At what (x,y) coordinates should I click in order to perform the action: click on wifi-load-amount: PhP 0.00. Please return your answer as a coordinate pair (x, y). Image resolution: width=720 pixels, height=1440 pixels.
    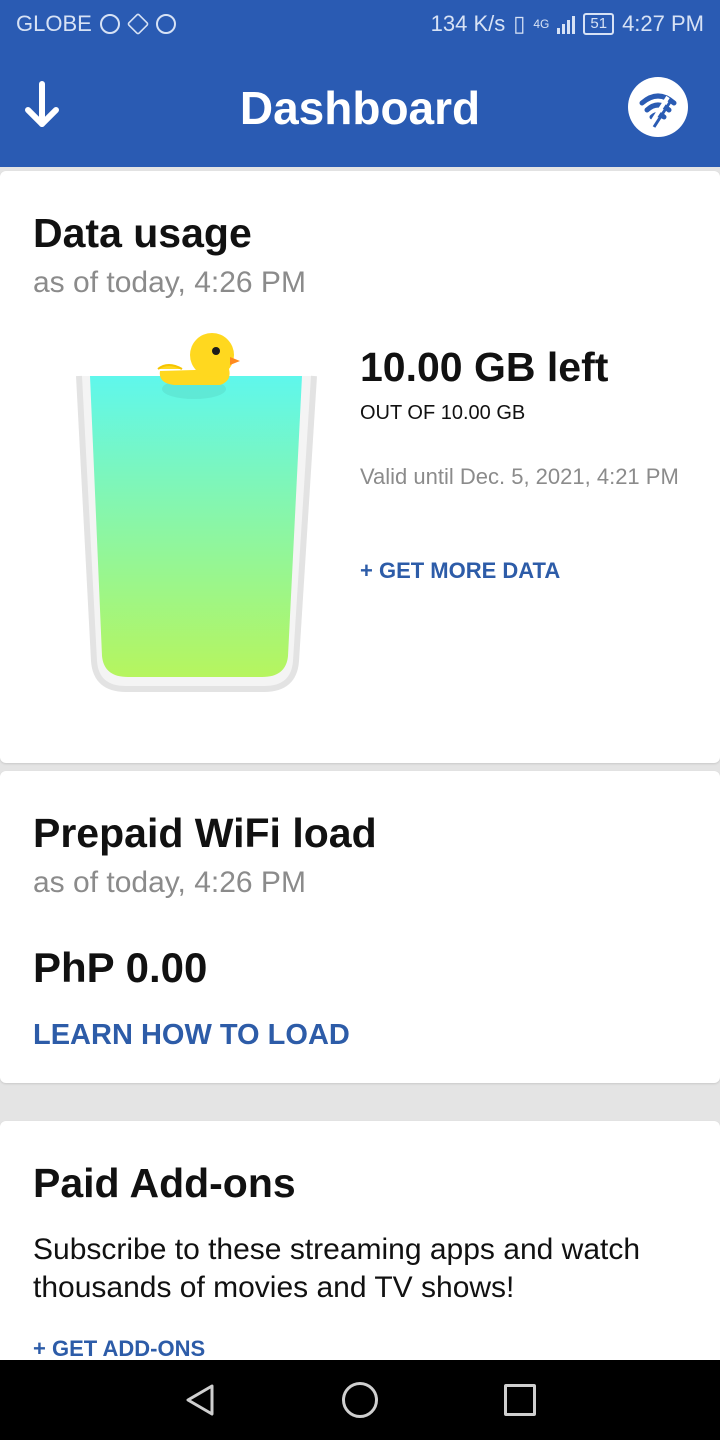
    Looking at the image, I should click on (120, 967).